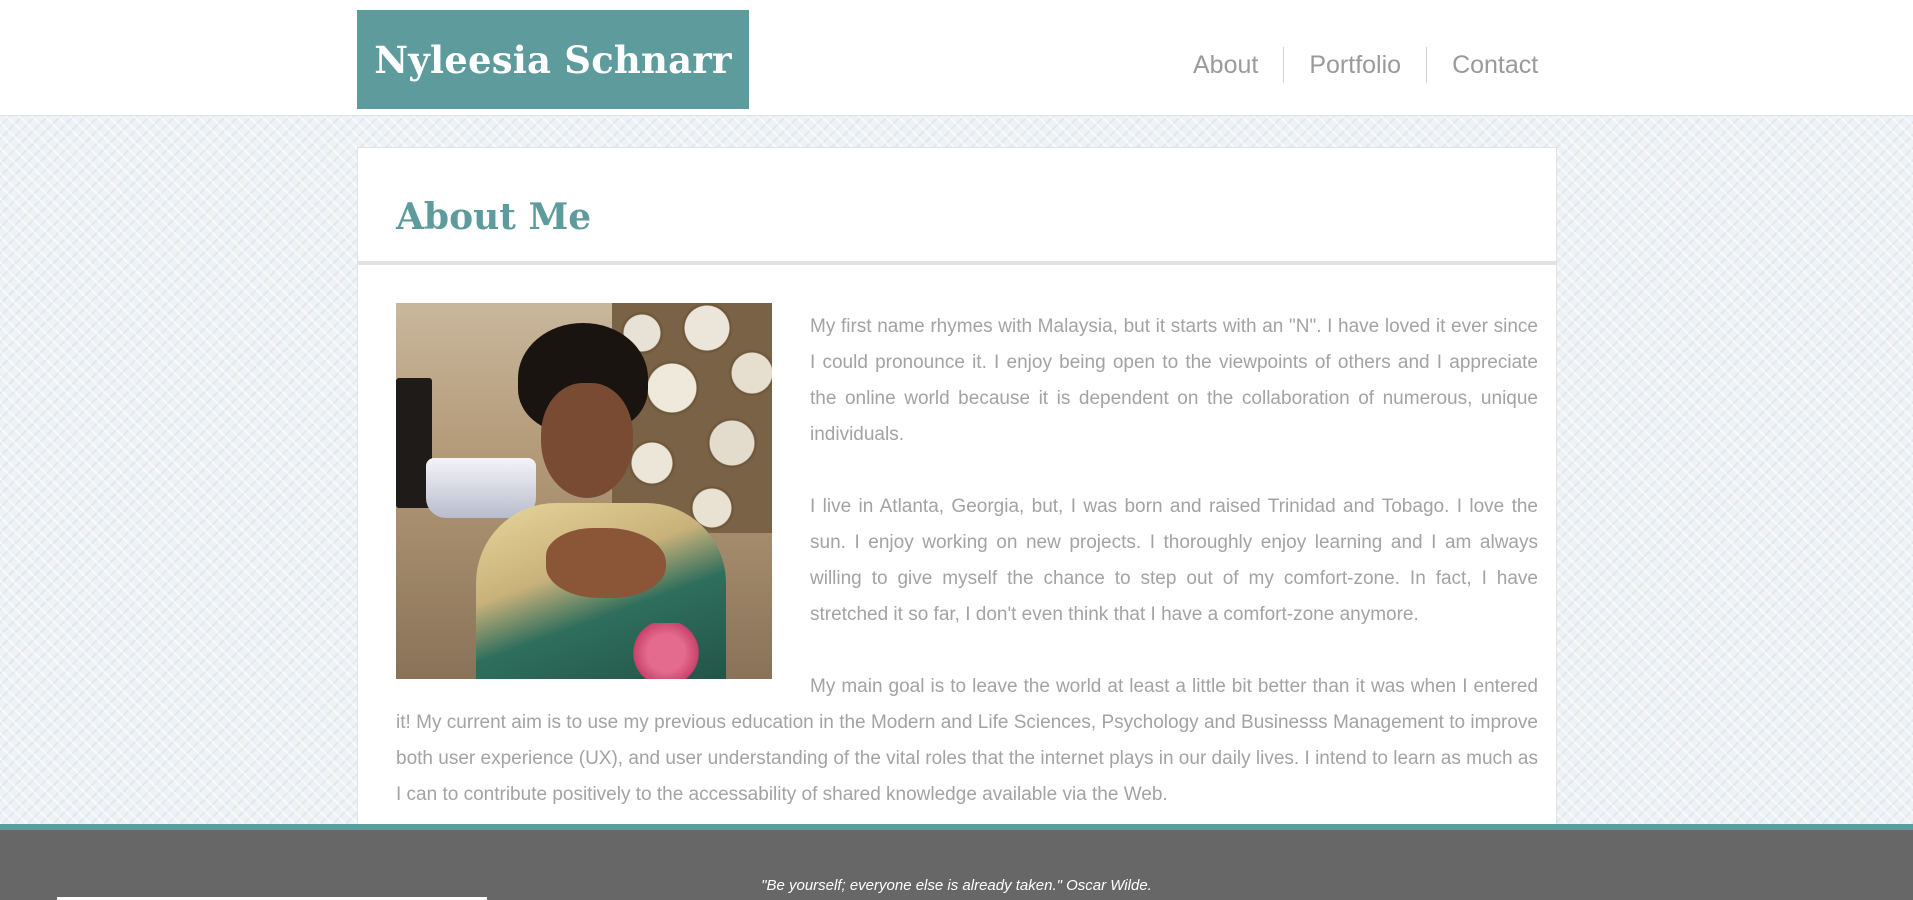 The height and width of the screenshot is (900, 1913). I want to click on page-title: About Me, so click(494, 217).